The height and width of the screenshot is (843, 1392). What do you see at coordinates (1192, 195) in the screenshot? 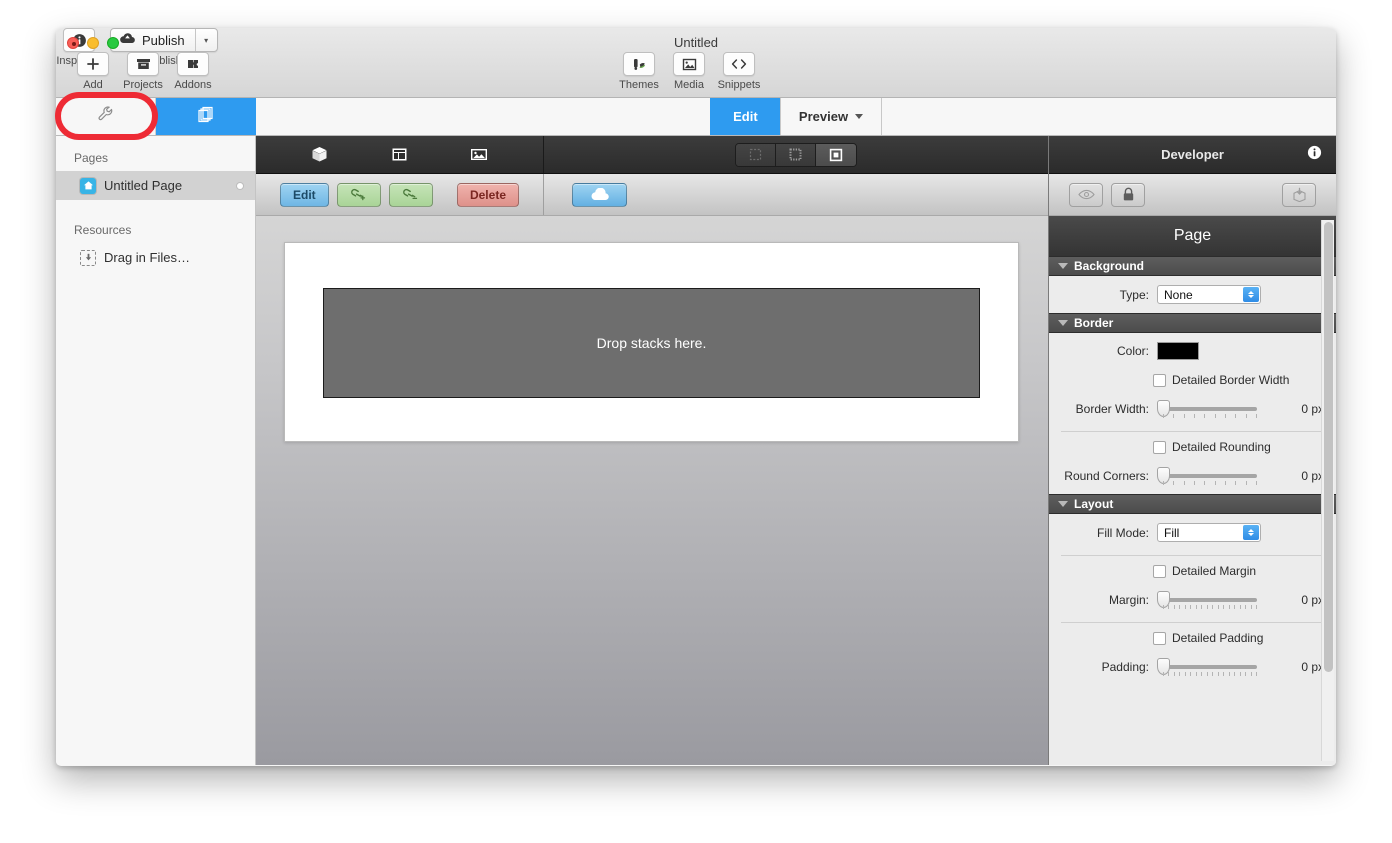
I see `developer-button-bar` at bounding box center [1192, 195].